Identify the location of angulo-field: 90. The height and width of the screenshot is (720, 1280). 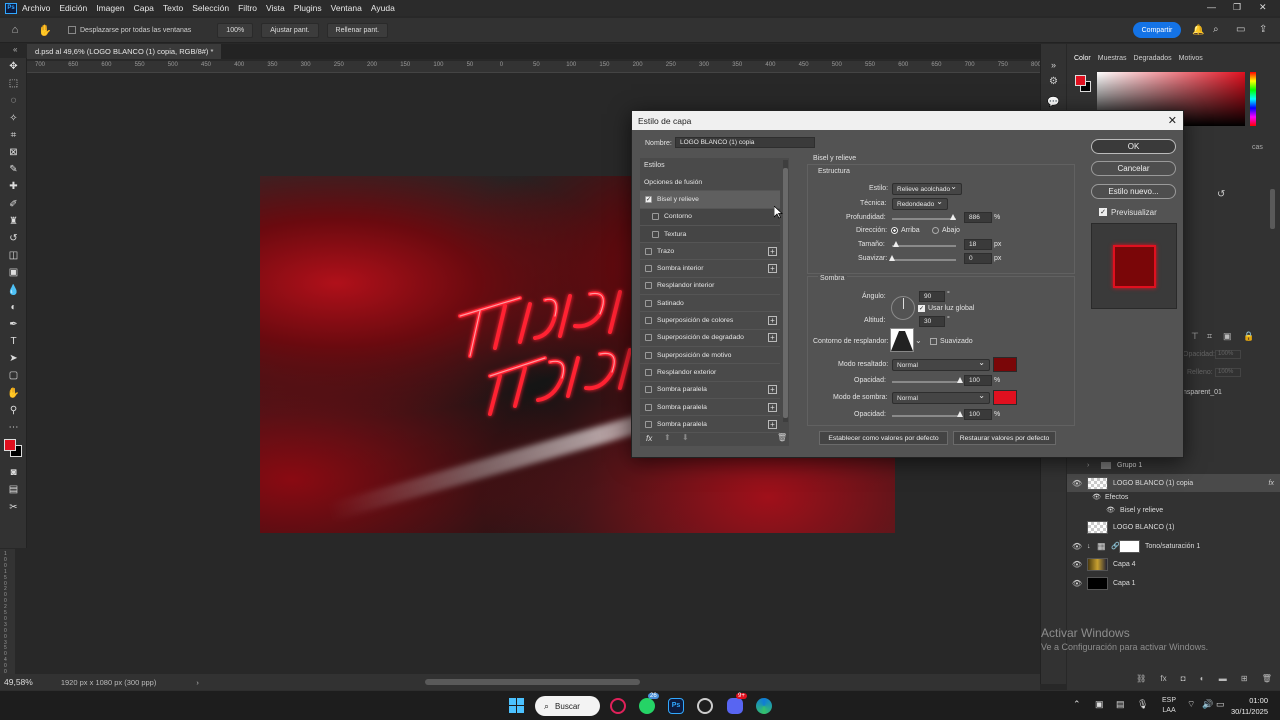
(932, 296).